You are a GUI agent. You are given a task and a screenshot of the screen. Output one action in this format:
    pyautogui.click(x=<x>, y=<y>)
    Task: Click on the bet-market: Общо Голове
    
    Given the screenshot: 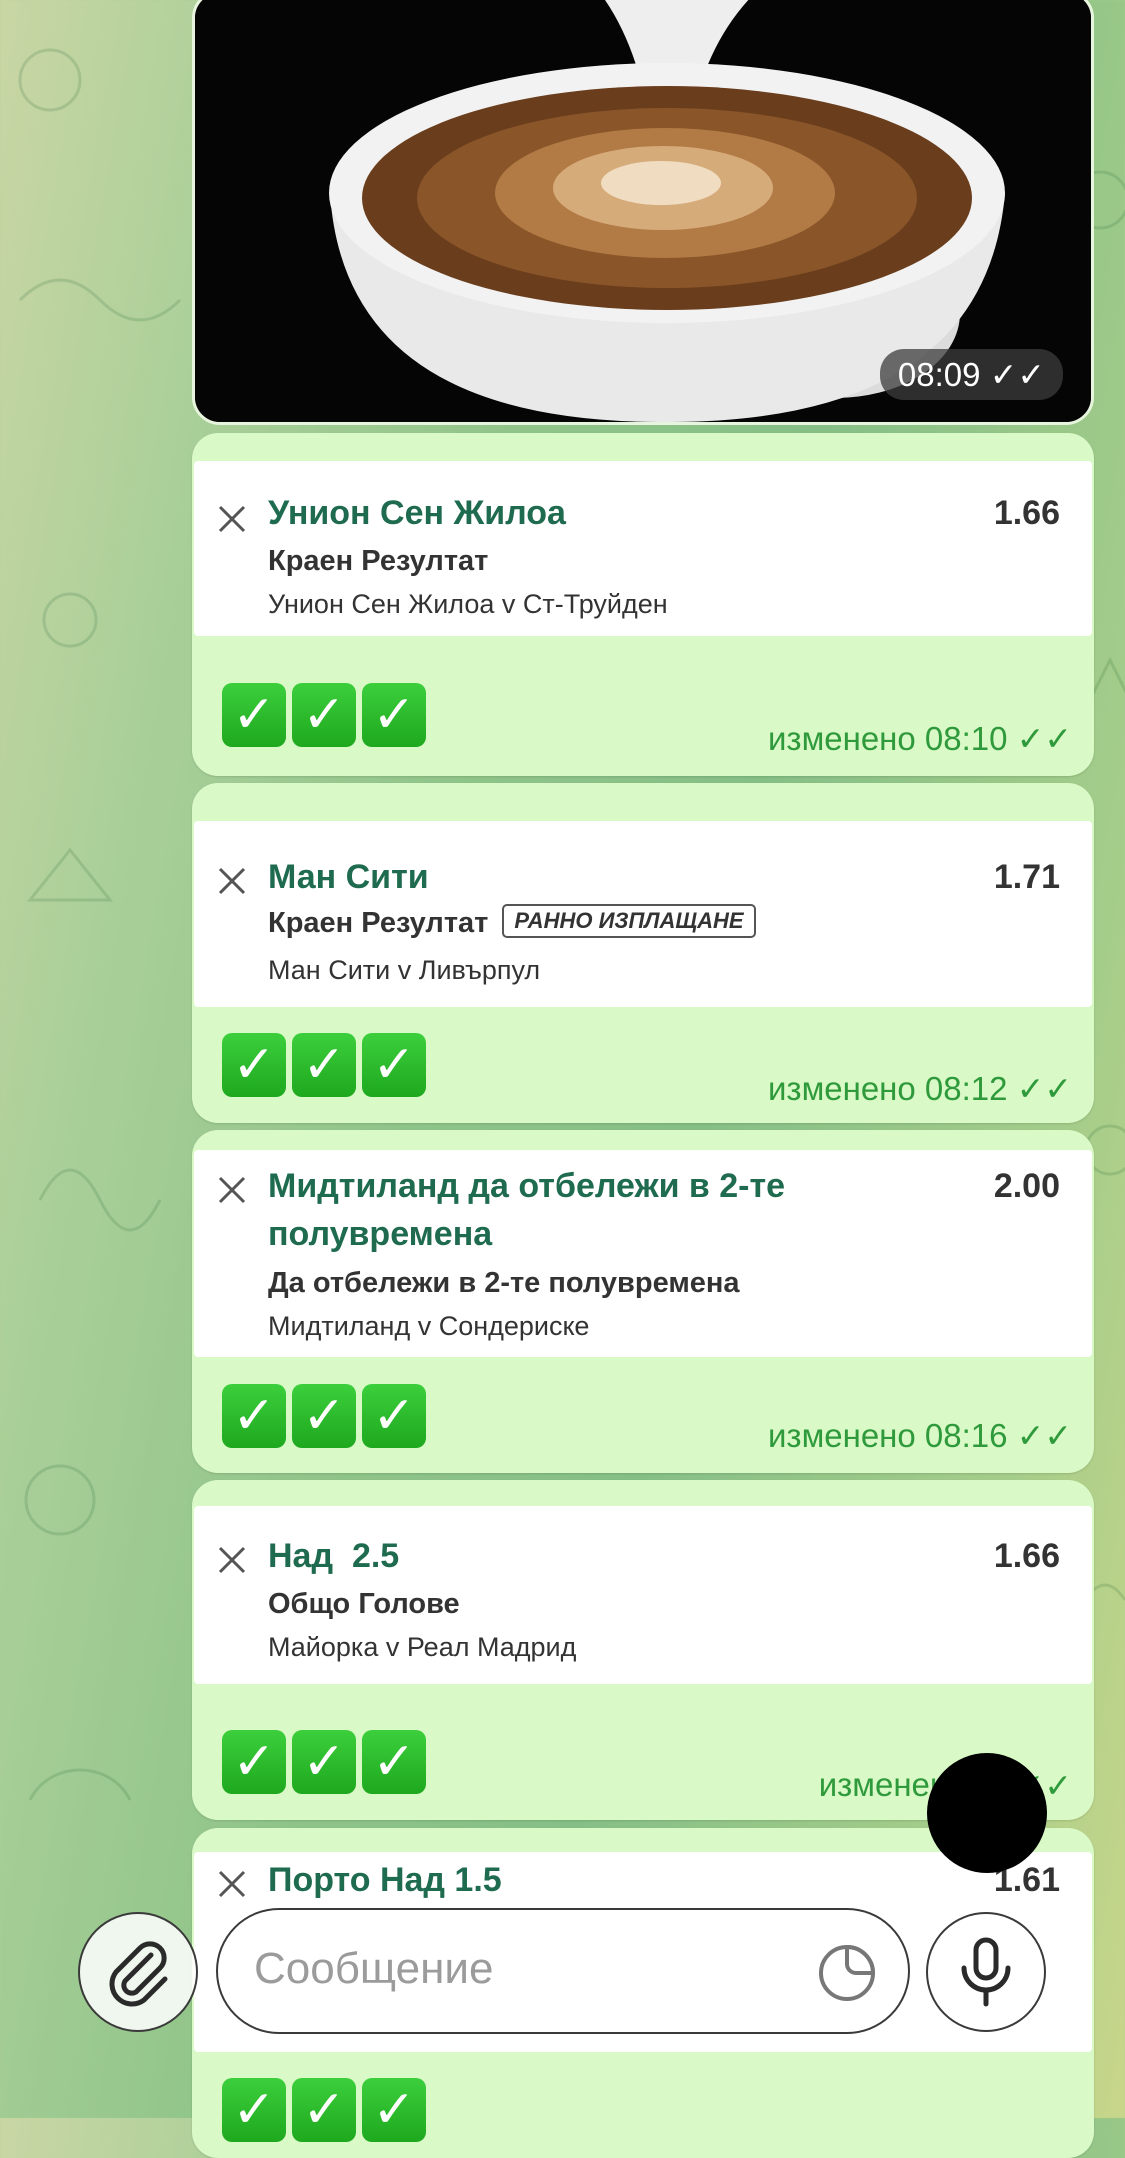 What is the action you would take?
    pyautogui.click(x=364, y=1604)
    